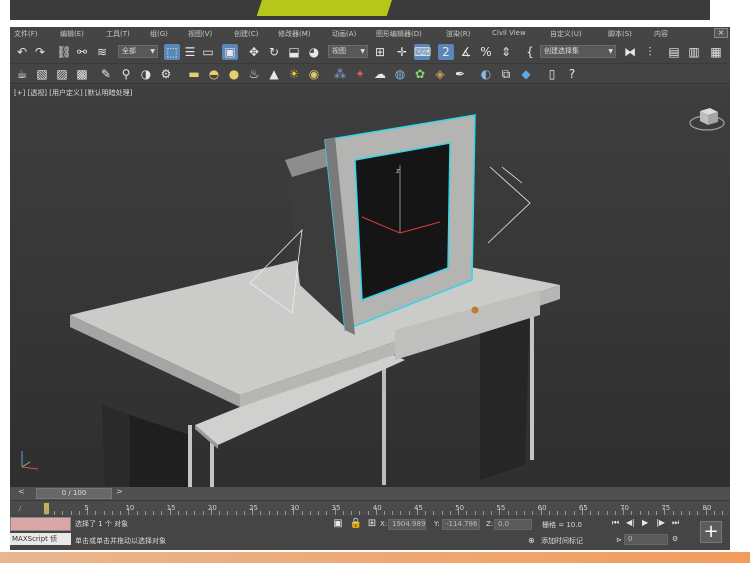 The height and width of the screenshot is (563, 750). What do you see at coordinates (82, 74) in the screenshot?
I see `render-setup-icon: ▩` at bounding box center [82, 74].